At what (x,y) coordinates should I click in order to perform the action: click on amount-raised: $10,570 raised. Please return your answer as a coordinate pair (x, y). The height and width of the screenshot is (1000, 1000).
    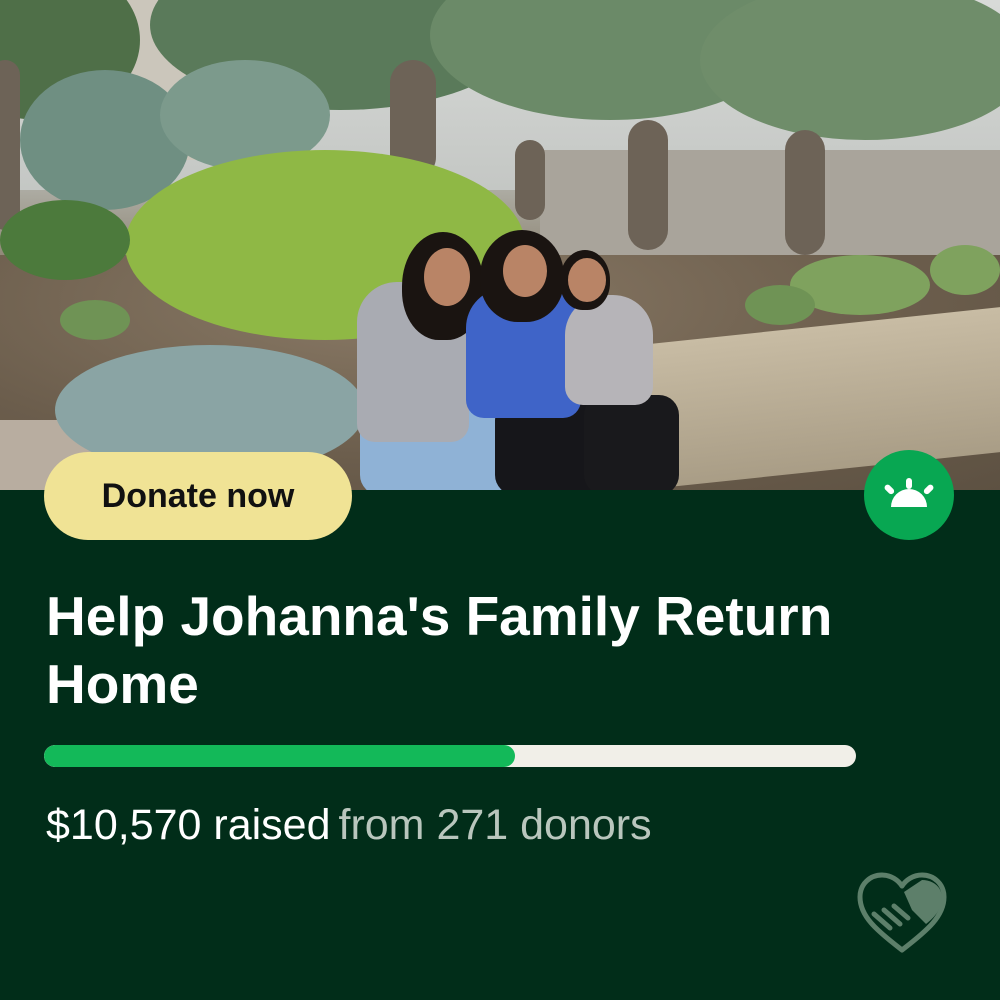
    Looking at the image, I should click on (188, 825).